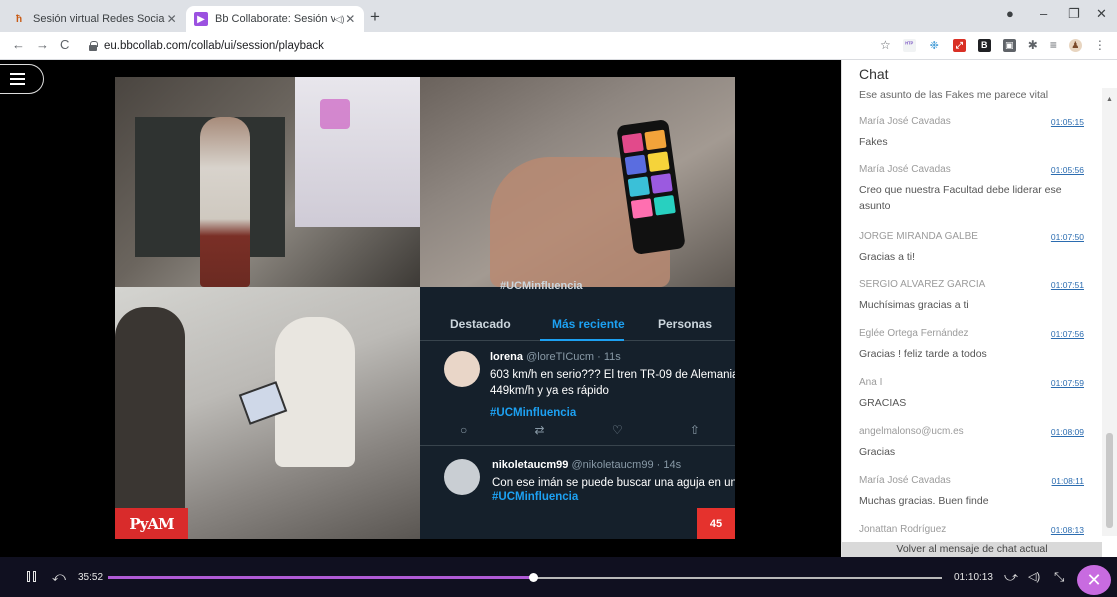  What do you see at coordinates (64, 44) in the screenshot?
I see `reload-icon: C` at bounding box center [64, 44].